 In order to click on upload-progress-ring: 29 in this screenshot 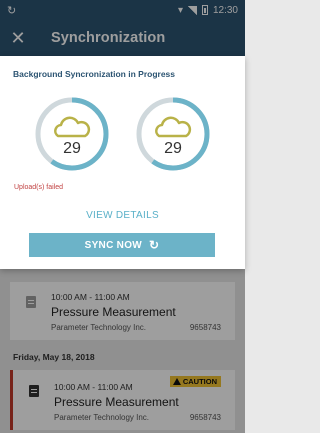, I will do `click(72, 134)`.